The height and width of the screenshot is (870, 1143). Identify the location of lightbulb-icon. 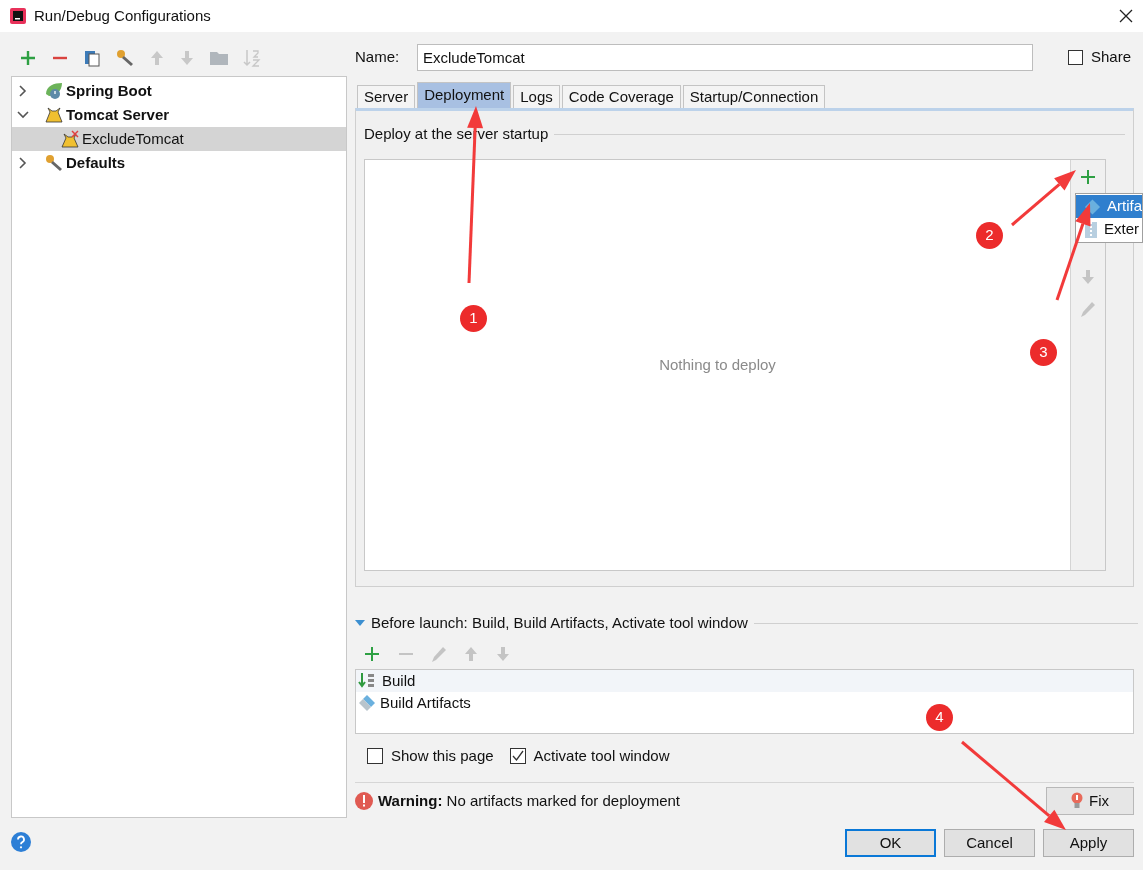
(1077, 801).